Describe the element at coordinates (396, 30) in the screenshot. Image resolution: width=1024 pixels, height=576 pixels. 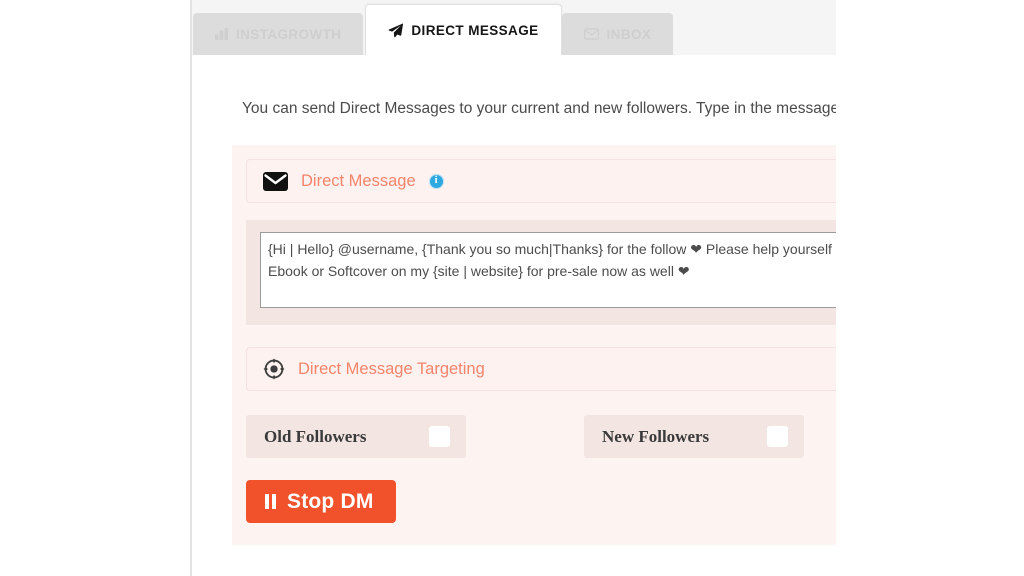
I see `paper-plane-icon` at that location.